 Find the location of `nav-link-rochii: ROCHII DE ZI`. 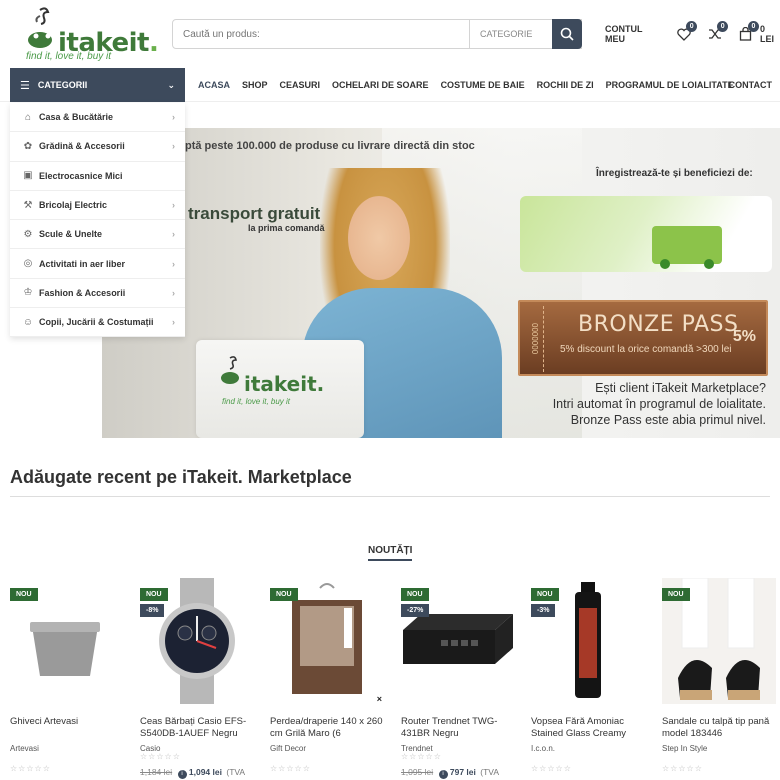

nav-link-rochii: ROCHII DE ZI is located at coordinates (565, 85).